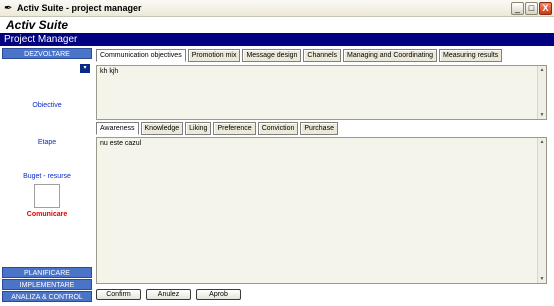 Image resolution: width=554 pixels, height=306 pixels. I want to click on tab-message-design: Message design, so click(272, 55).